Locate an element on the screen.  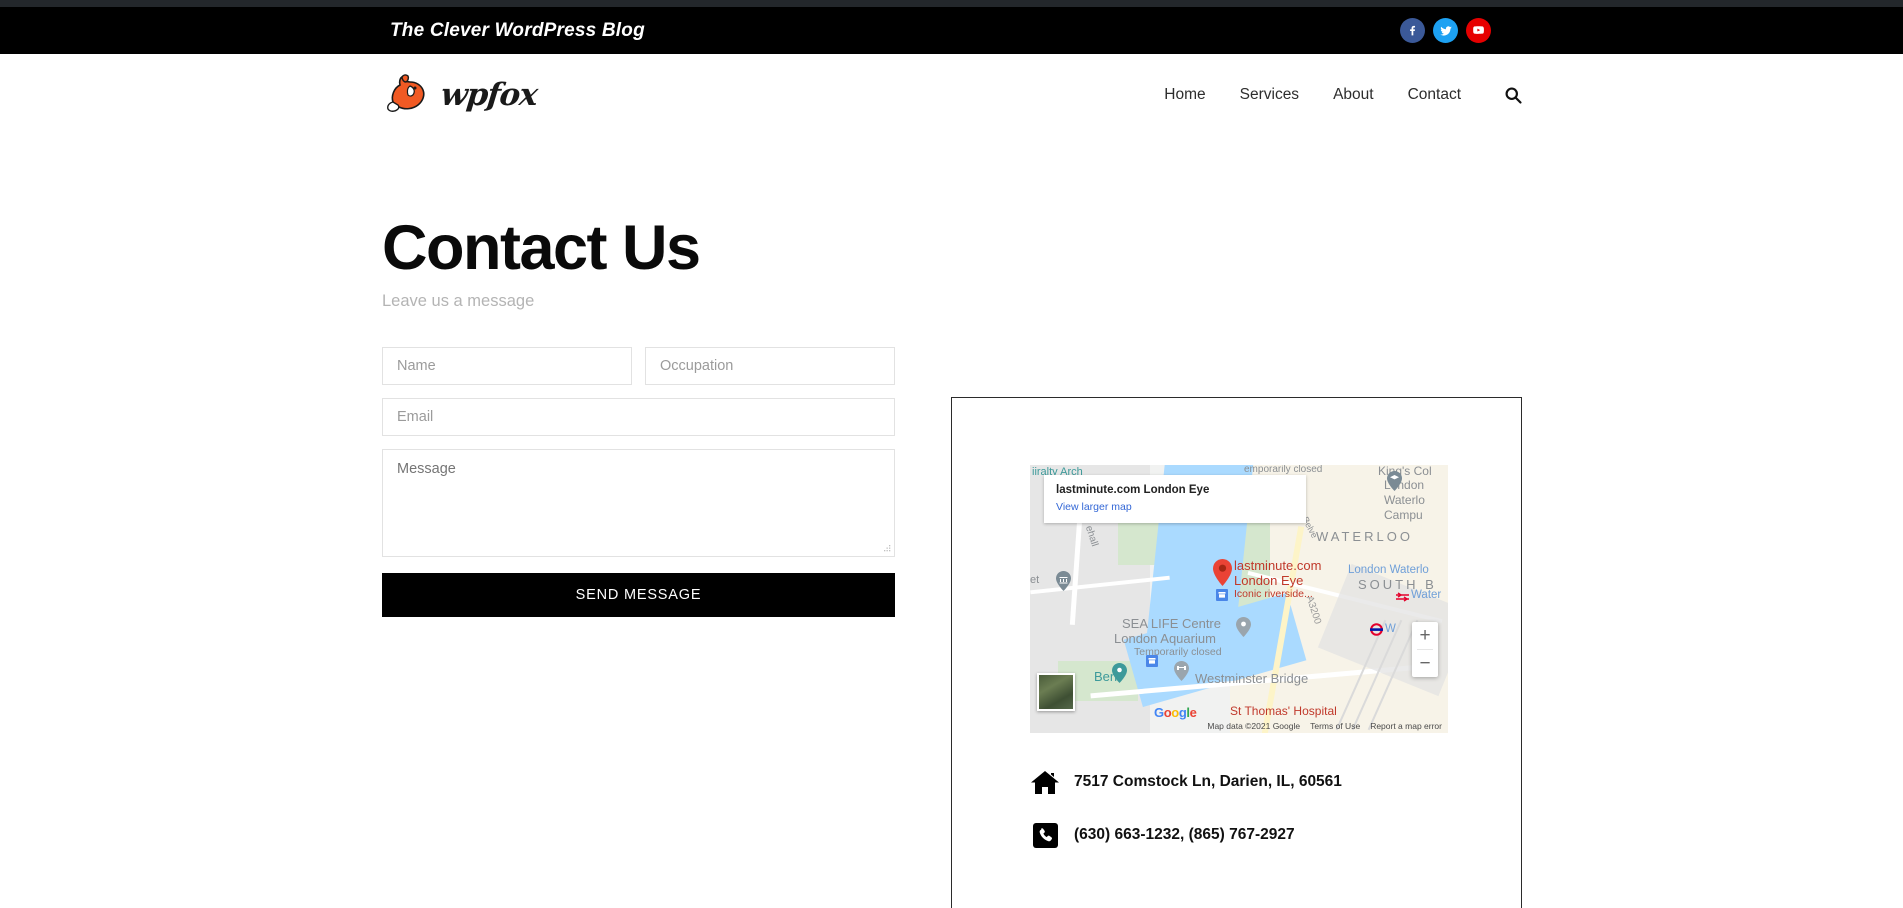
top-bar: The Clever WordPress Blog is located at coordinates (951, 30).